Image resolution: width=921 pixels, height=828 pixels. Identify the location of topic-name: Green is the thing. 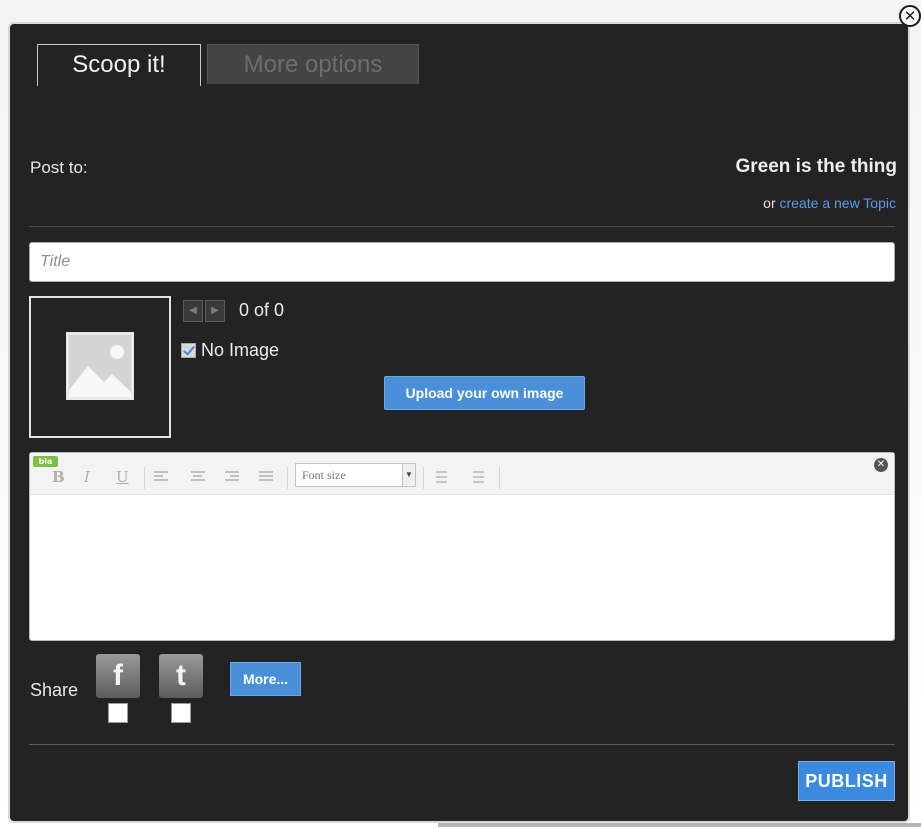
(816, 166).